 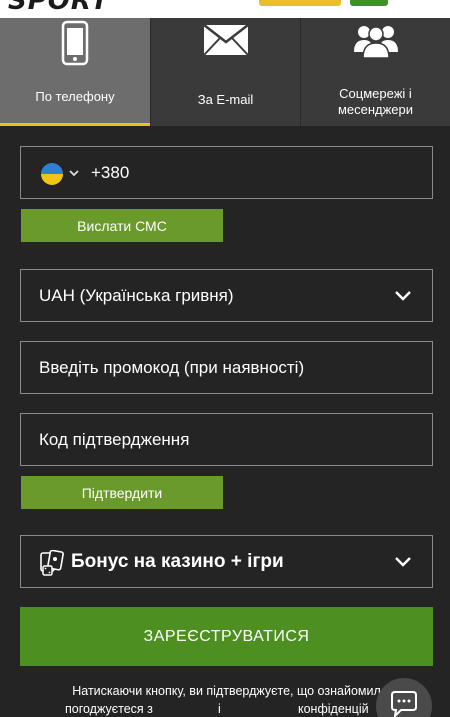 What do you see at coordinates (225, 41) in the screenshot?
I see `envelope-icon` at bounding box center [225, 41].